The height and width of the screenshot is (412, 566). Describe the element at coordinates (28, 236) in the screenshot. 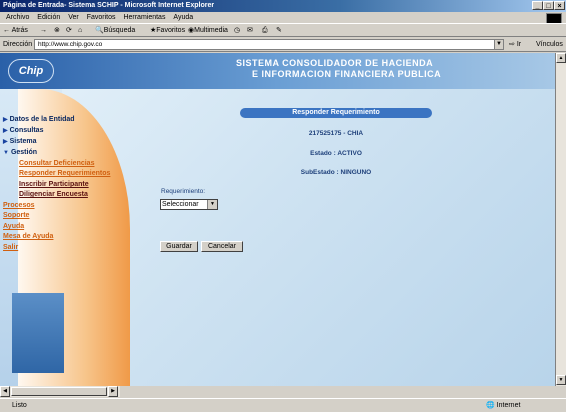

I see `nav-mesa-ayuda: Mesa de Ayuda` at that location.